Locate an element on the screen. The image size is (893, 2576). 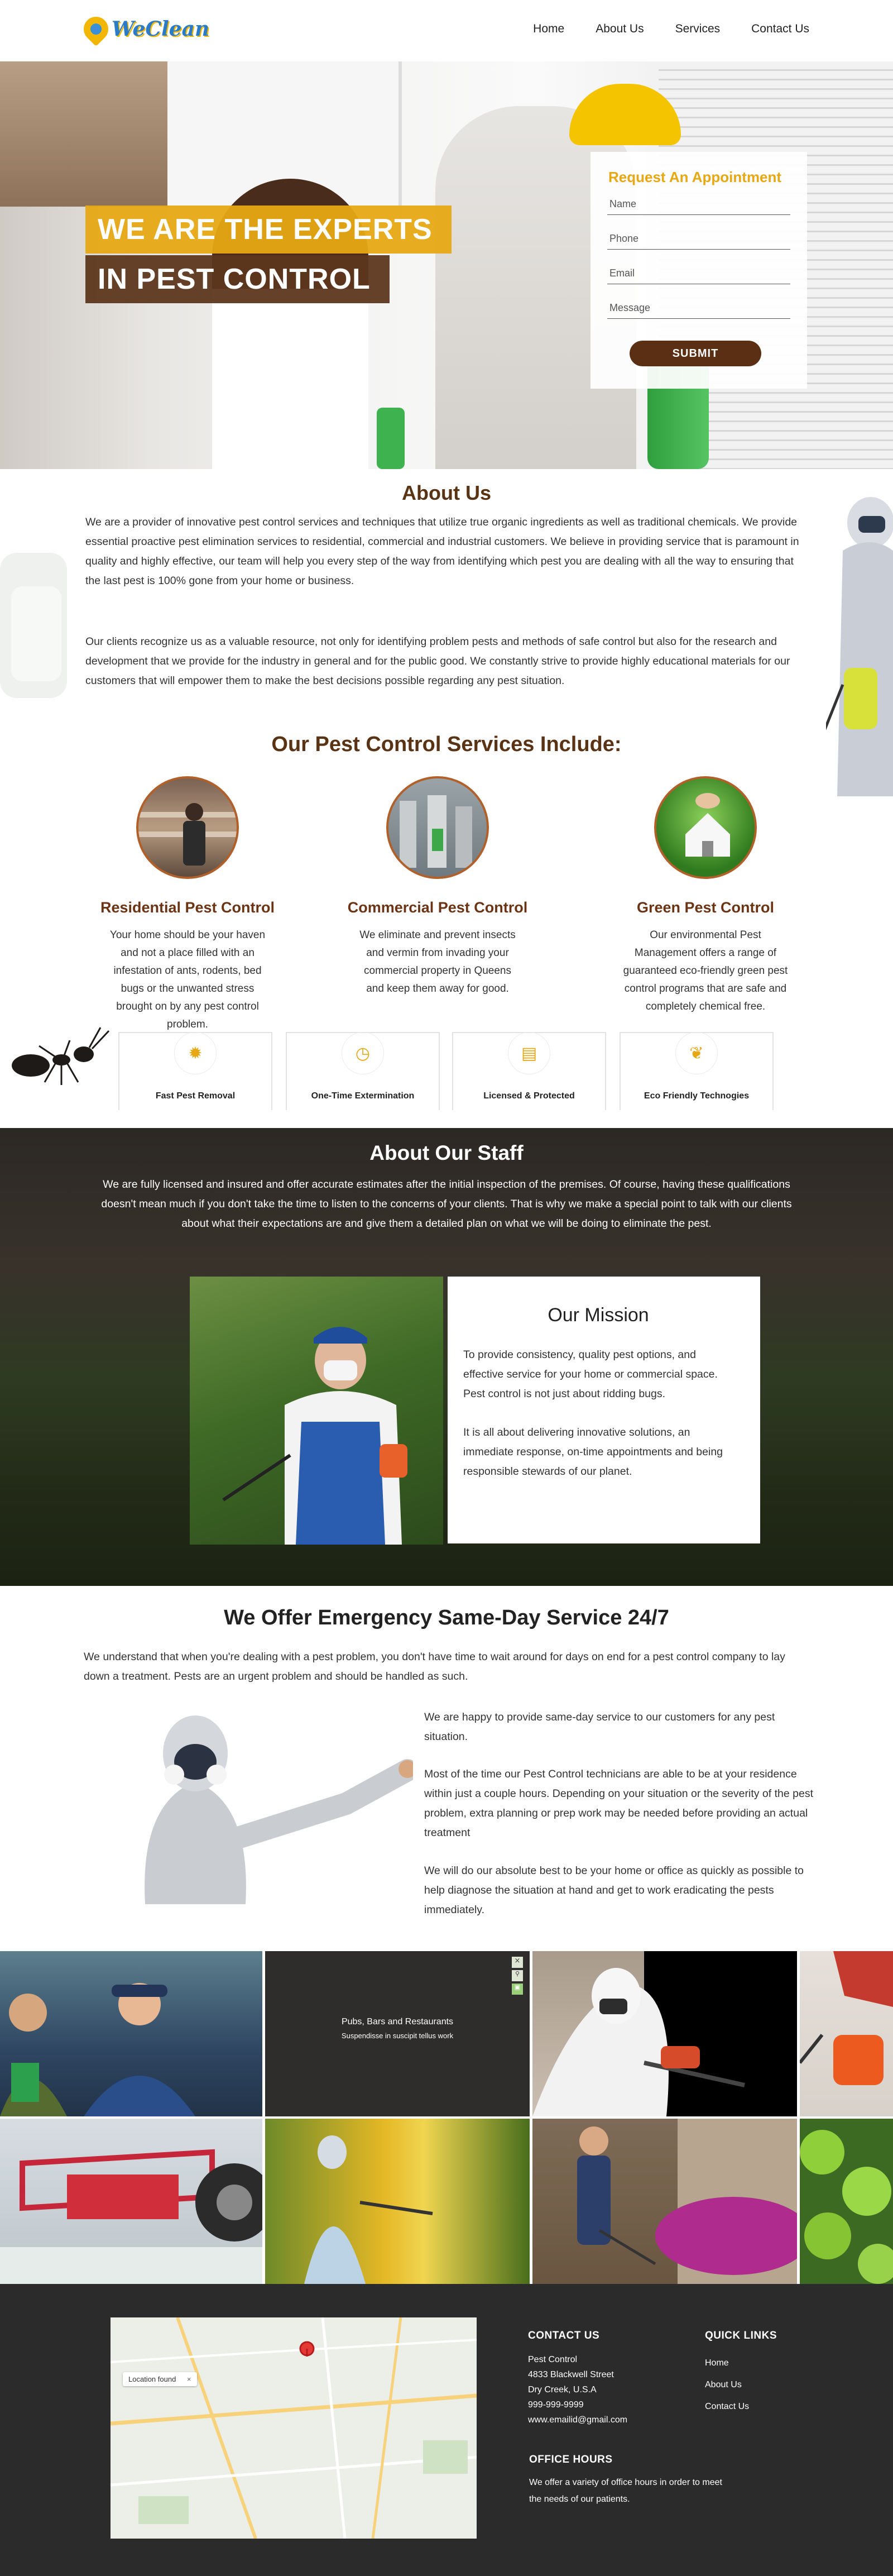
office-hours-title: OFFICE HOURS is located at coordinates (571, 2459).